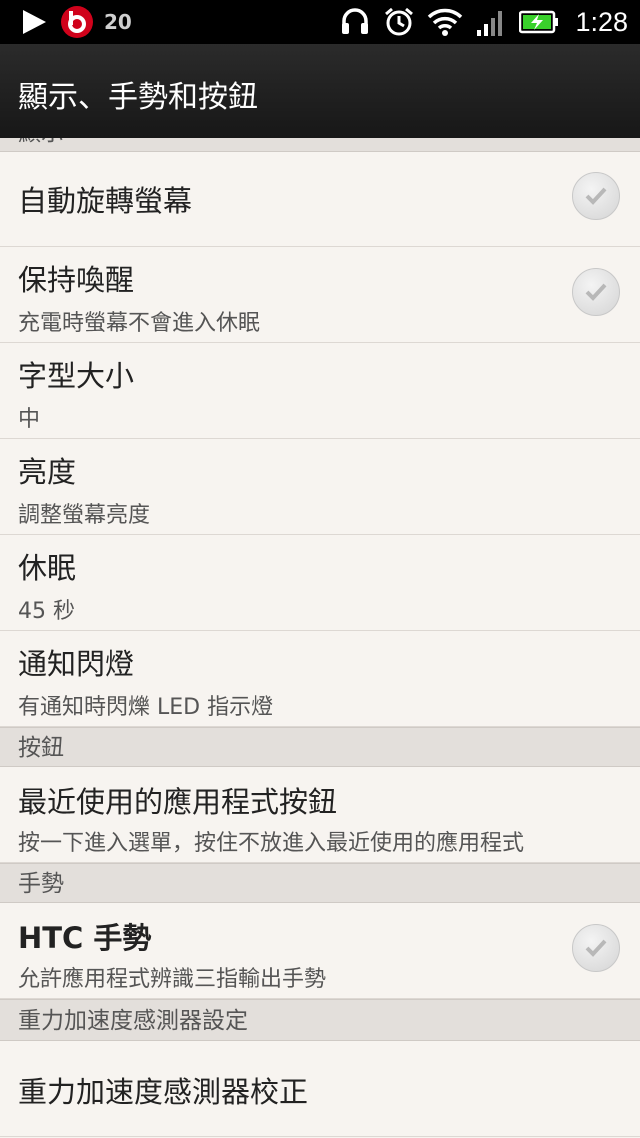  I want to click on row-subtitle: 充電時螢幕不會進入休眠, so click(139, 323).